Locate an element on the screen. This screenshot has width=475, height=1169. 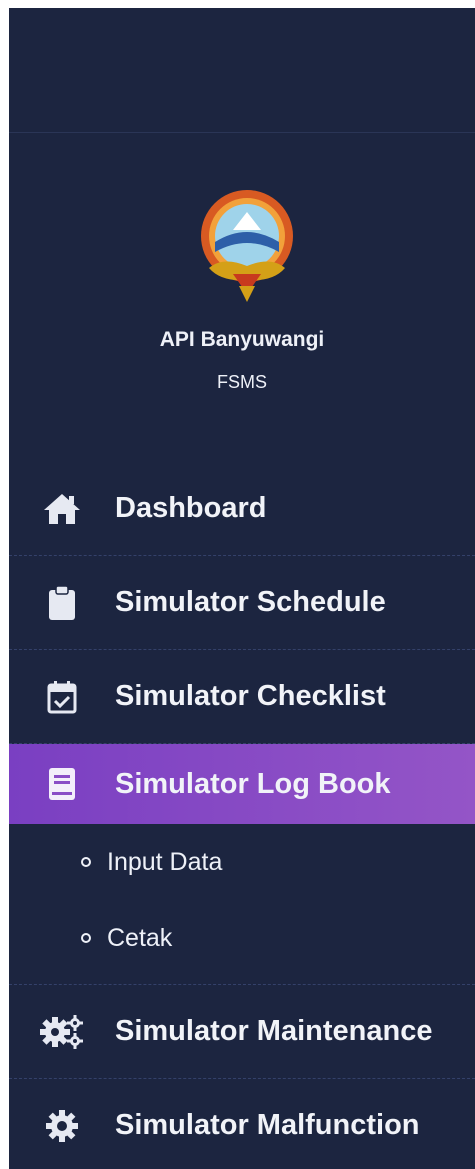
sidebar-item-simulator-schedule: Simulator Schedule is located at coordinates (242, 603).